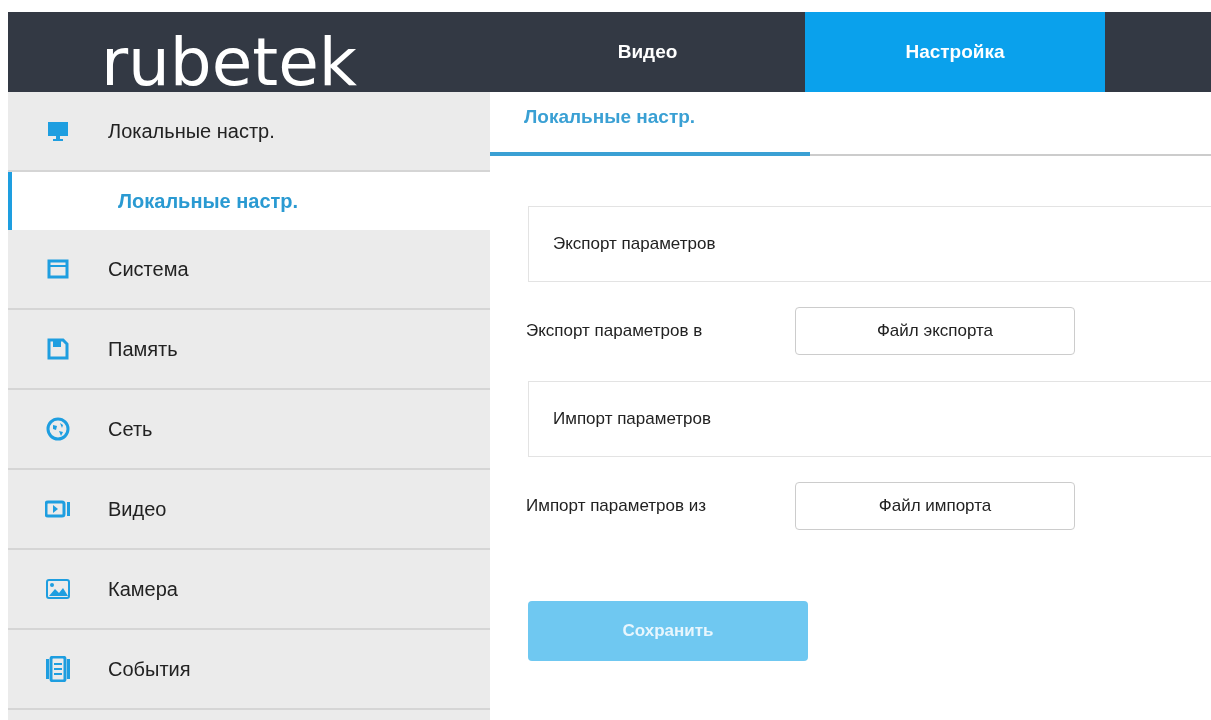 Image resolution: width=1211 pixels, height=720 pixels. I want to click on section-title: Экспорт параметров, so click(634, 244).